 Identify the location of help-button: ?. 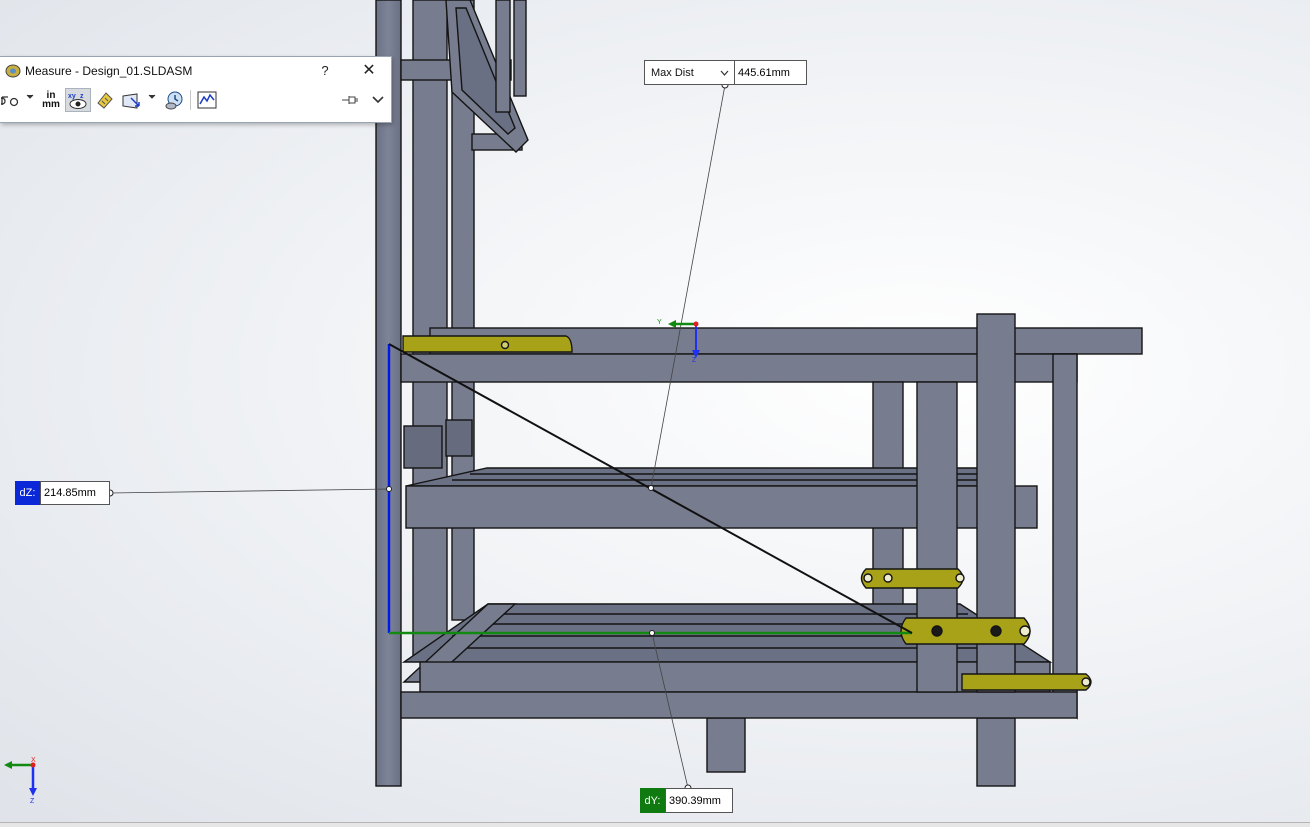
(325, 71).